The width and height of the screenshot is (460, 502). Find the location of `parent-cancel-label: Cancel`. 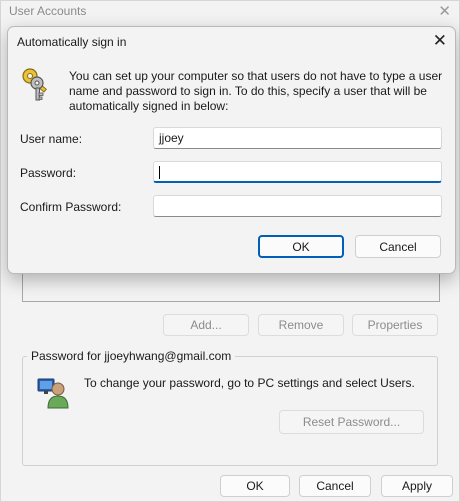

parent-cancel-label: Cancel is located at coordinates (335, 486).